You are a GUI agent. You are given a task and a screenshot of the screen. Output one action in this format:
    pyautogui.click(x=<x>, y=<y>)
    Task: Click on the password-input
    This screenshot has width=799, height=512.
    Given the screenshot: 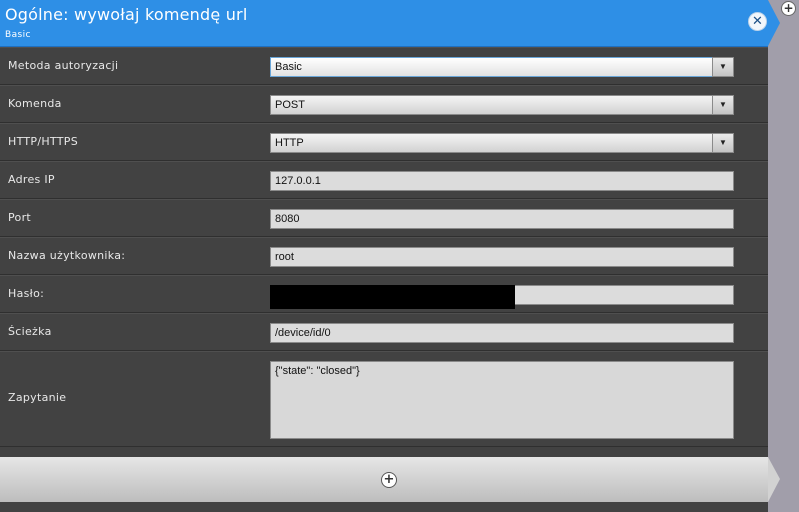 What is the action you would take?
    pyautogui.click(x=502, y=297)
    